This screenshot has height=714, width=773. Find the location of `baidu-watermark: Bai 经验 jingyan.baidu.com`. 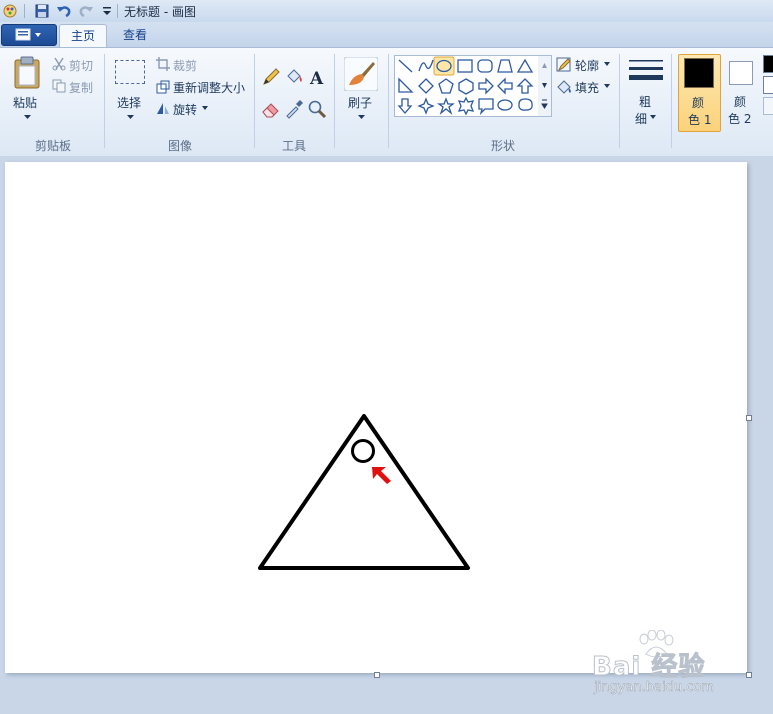

baidu-watermark: Bai 经验 jingyan.baidu.com is located at coordinates (676, 667).